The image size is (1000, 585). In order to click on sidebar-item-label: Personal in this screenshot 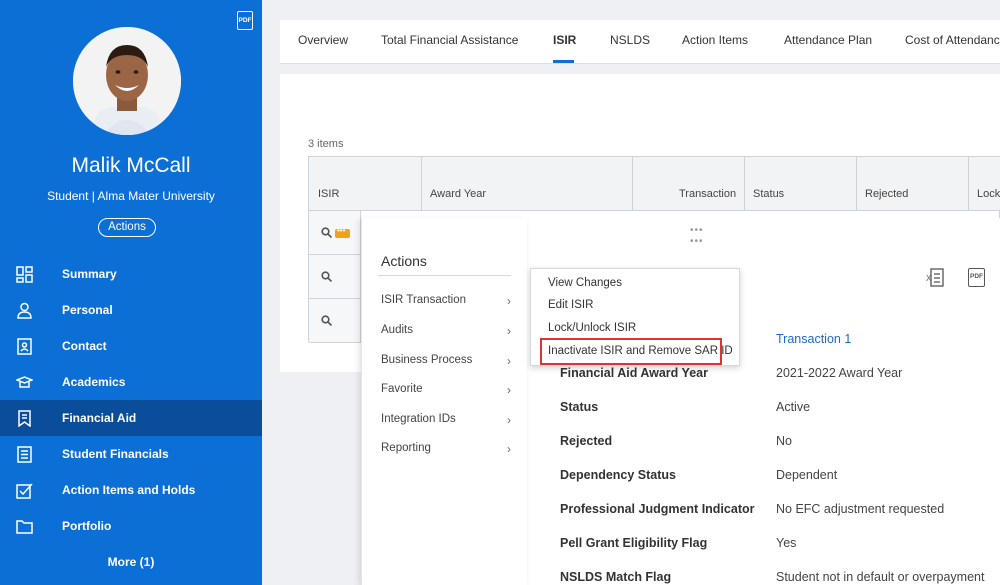, I will do `click(87, 310)`.